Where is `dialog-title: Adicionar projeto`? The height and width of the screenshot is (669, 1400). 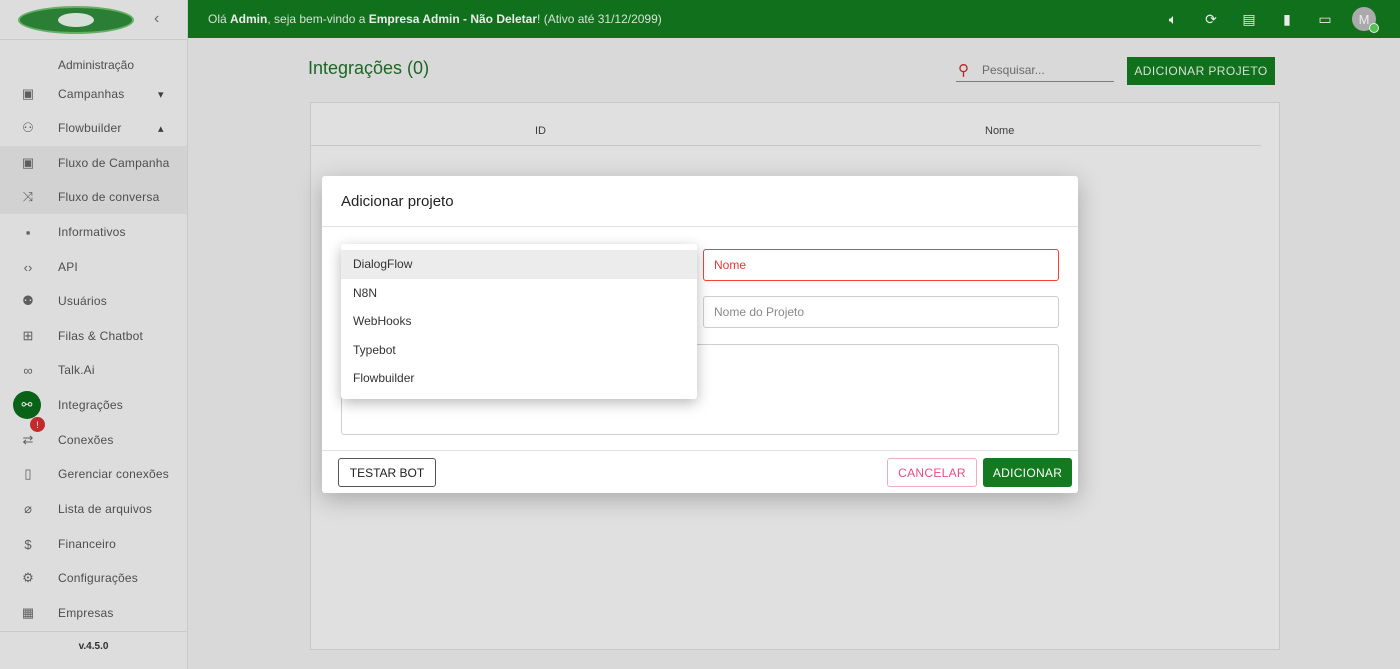
dialog-title: Adicionar projeto is located at coordinates (397, 201).